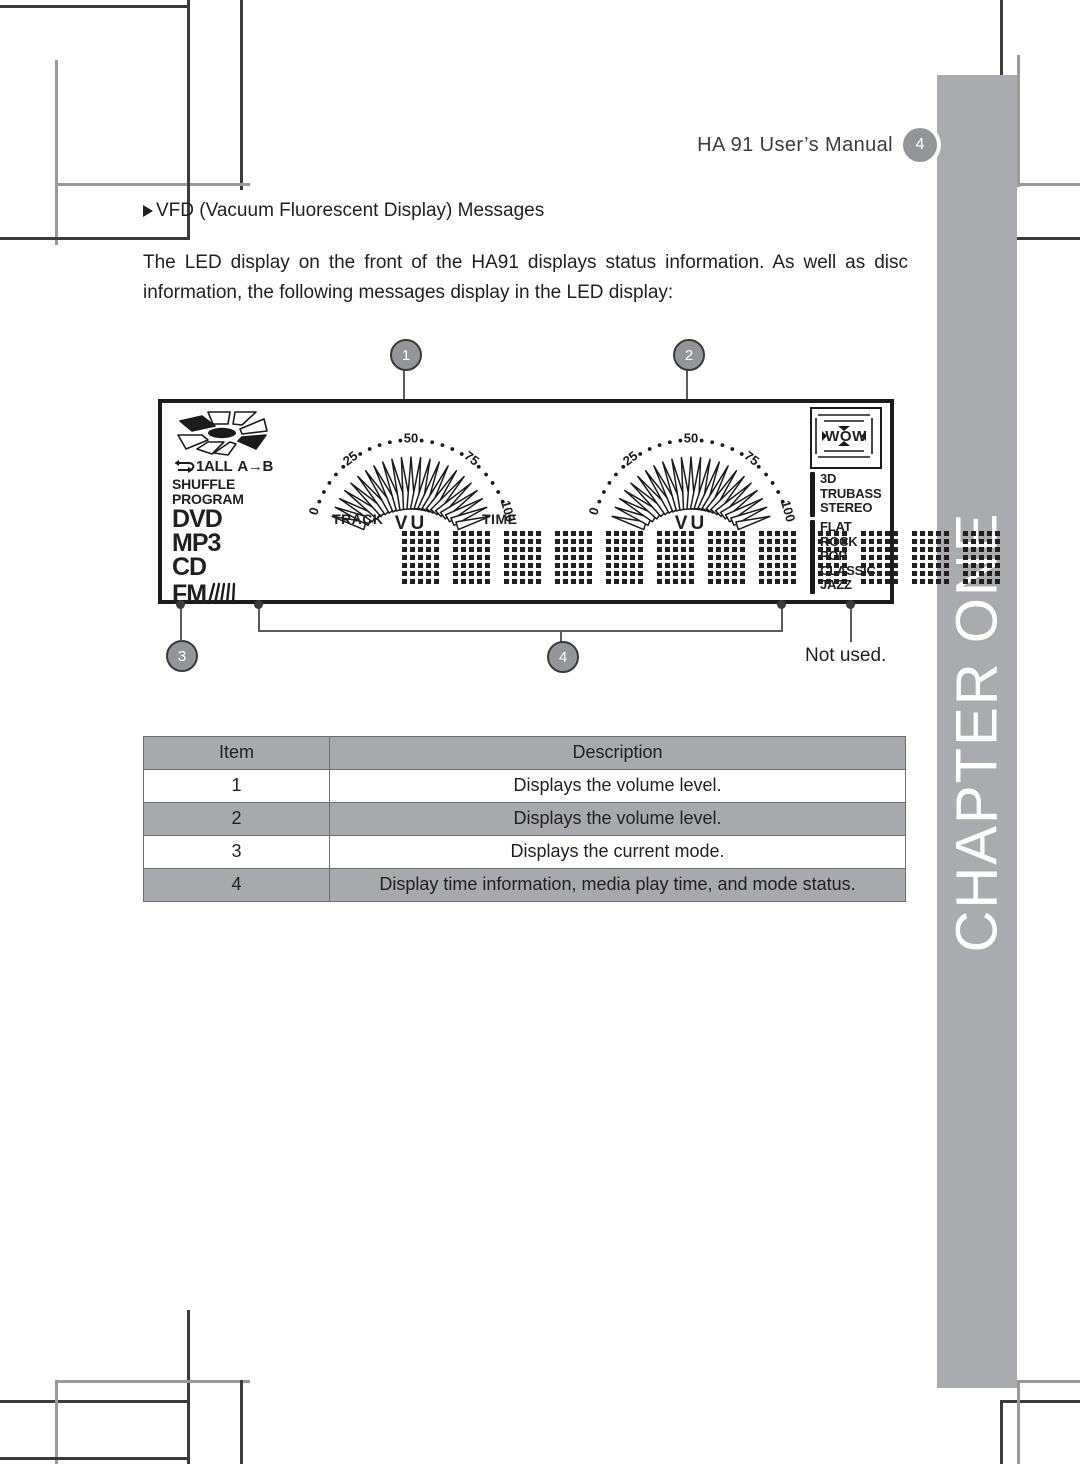 This screenshot has height=1464, width=1080. I want to click on callout-anchor-4-right, so click(781, 604).